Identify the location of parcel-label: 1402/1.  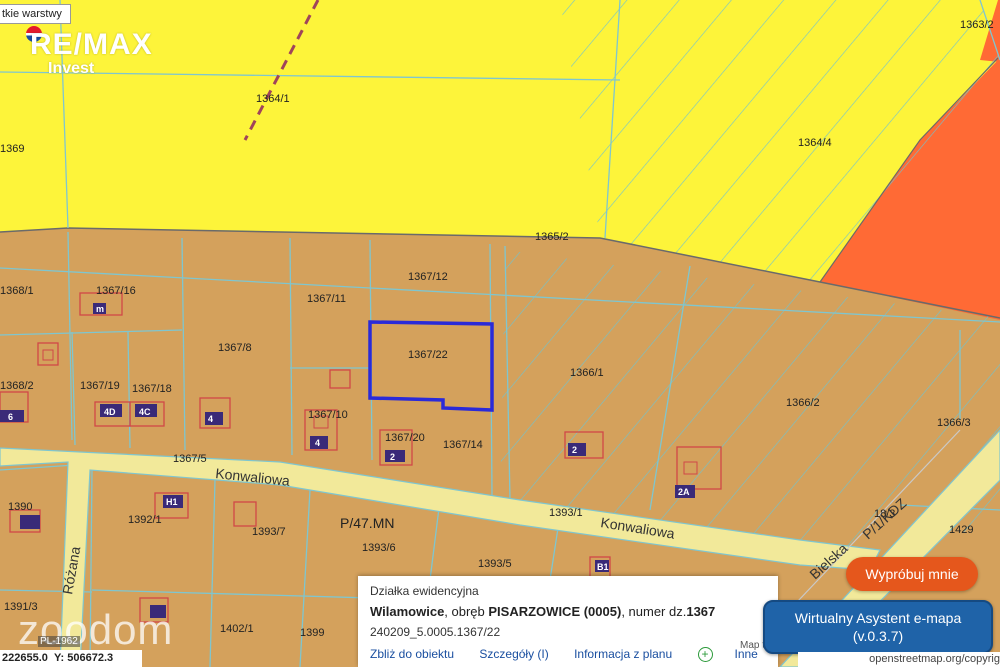
(237, 629).